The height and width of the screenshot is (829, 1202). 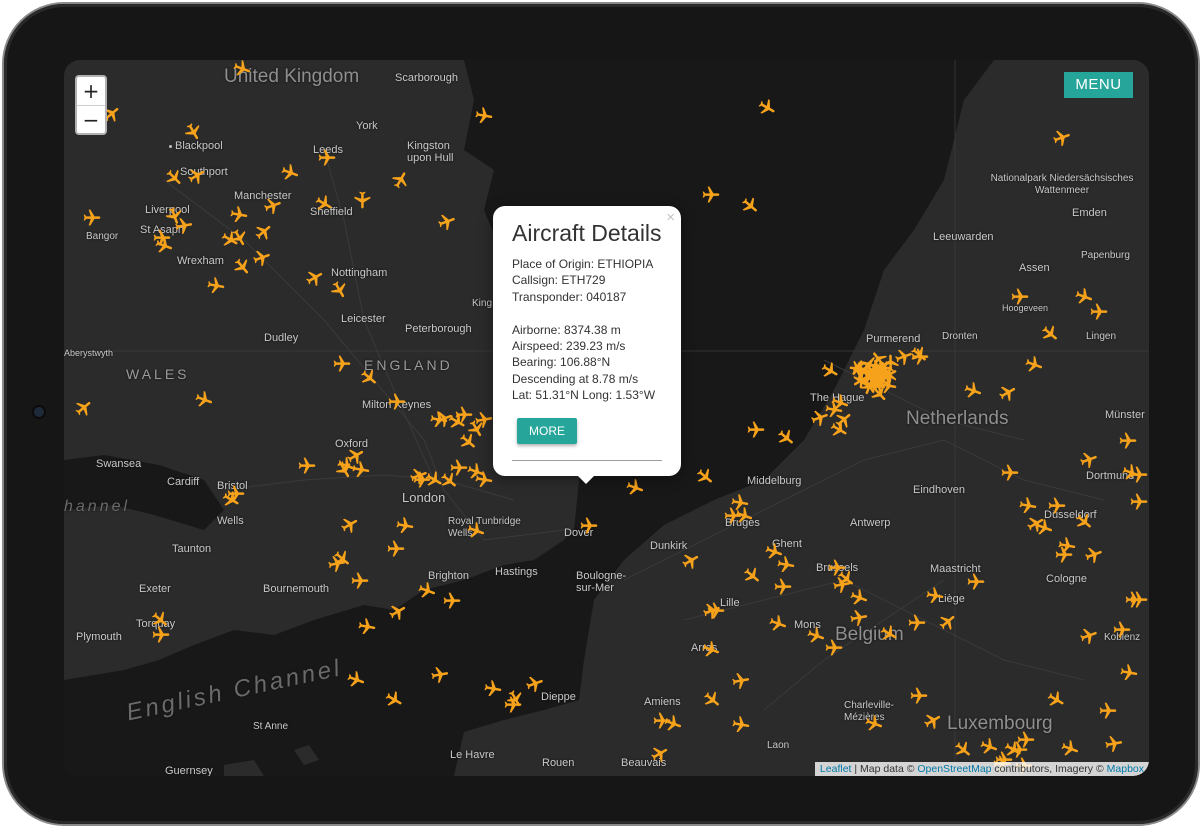 I want to click on map-label-cardiff: Cardiff, so click(x=183, y=482).